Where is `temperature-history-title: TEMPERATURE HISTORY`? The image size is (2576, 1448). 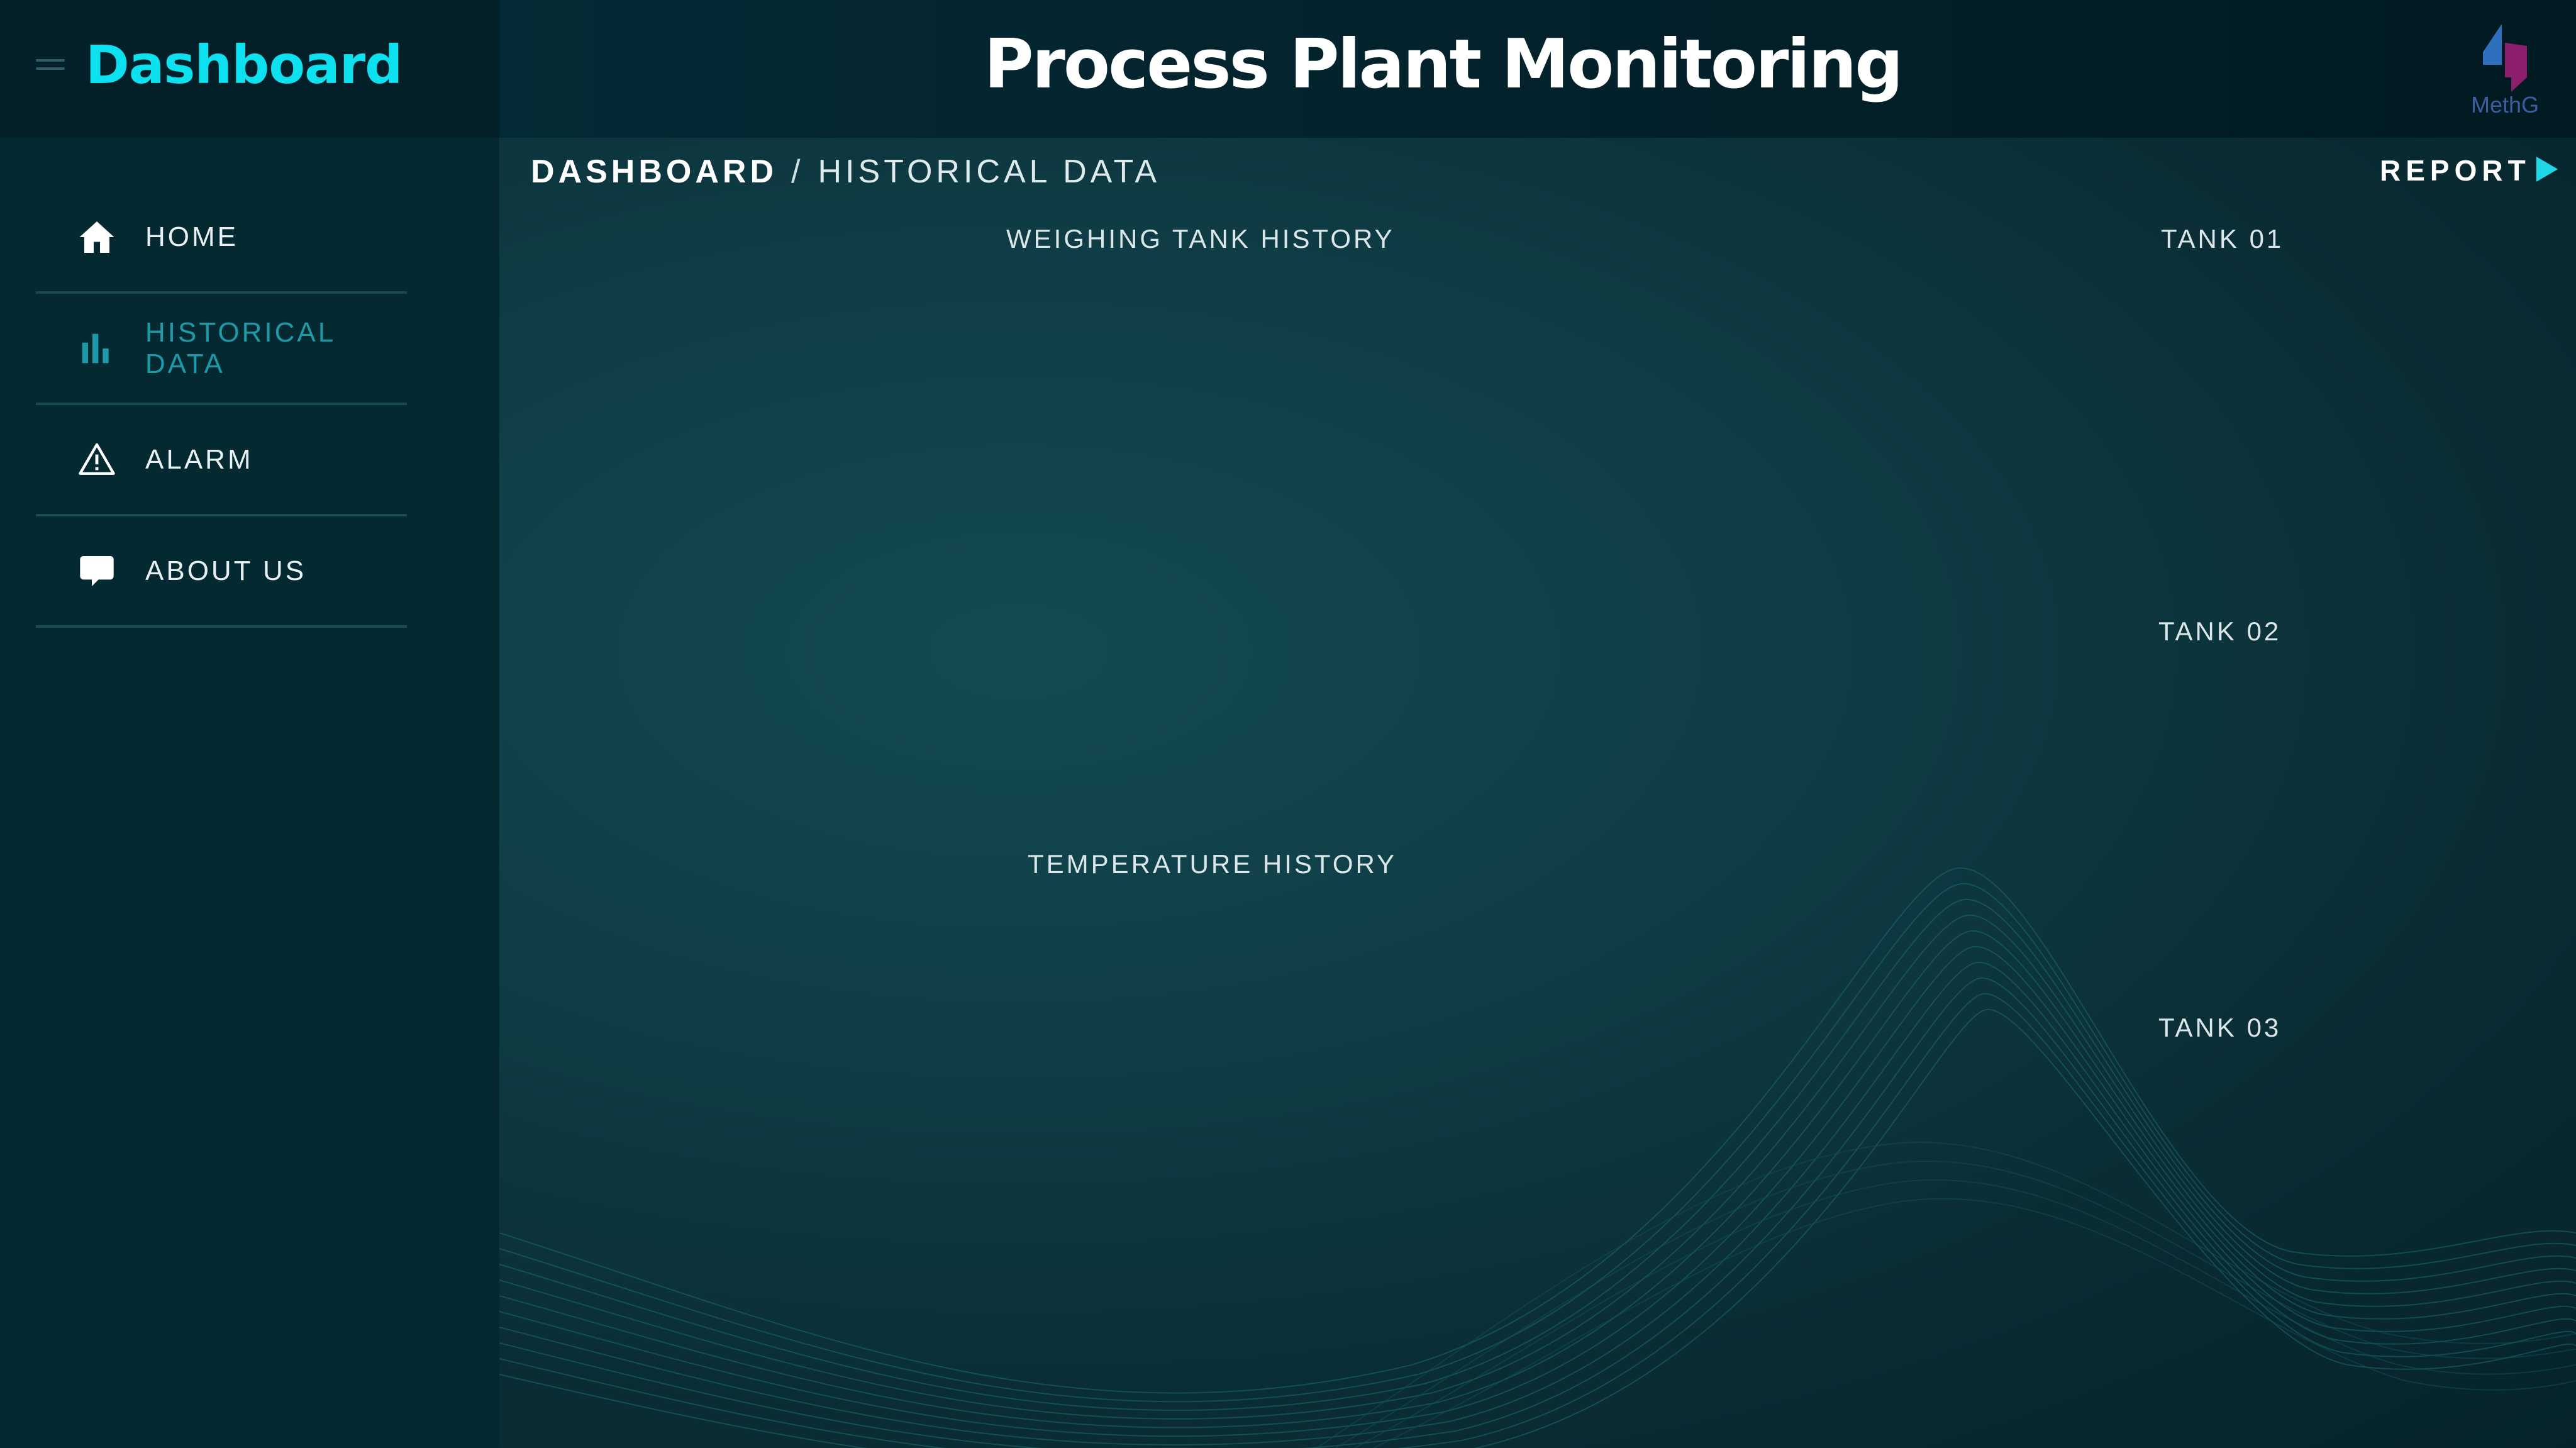 temperature-history-title: TEMPERATURE HISTORY is located at coordinates (1212, 864).